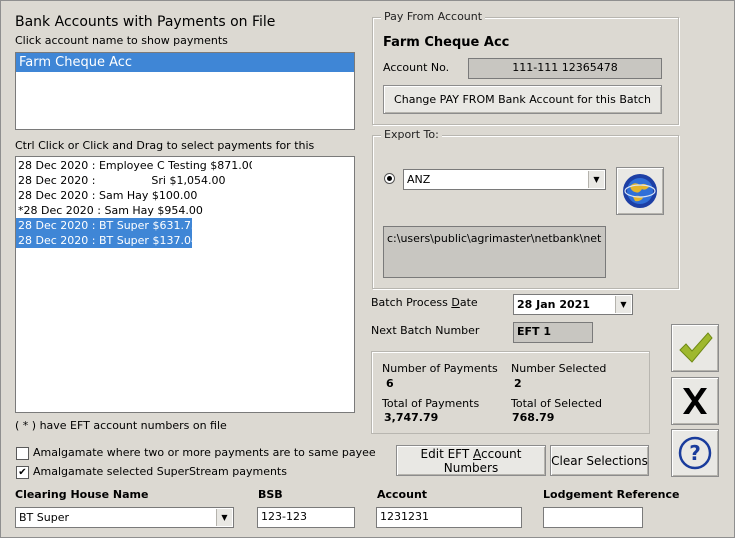 The width and height of the screenshot is (735, 538). What do you see at coordinates (402, 494) in the screenshot?
I see `account-label: Account` at bounding box center [402, 494].